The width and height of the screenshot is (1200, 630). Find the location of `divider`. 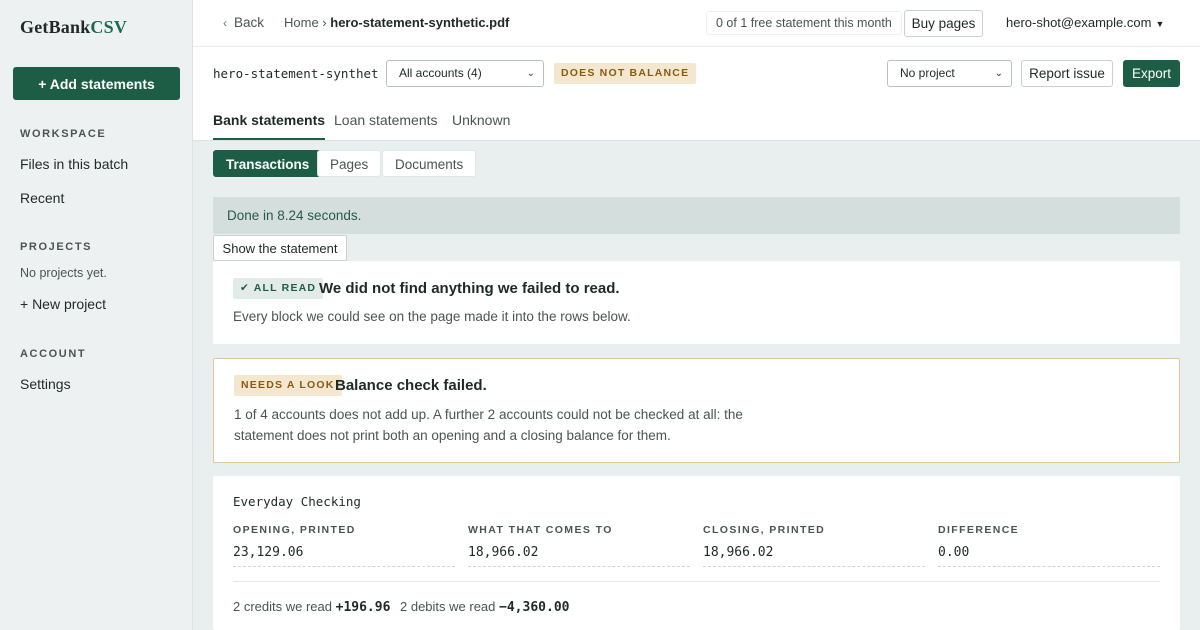

divider is located at coordinates (696, 581).